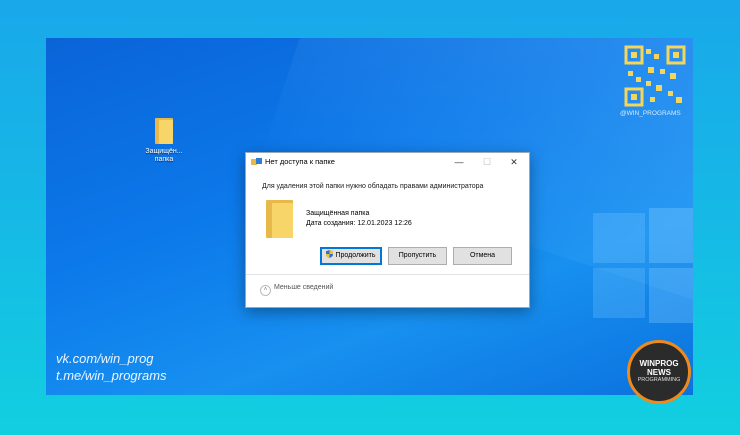 This screenshot has width=740, height=435. I want to click on dialog-title: Нет доступа к папке, so click(300, 161).